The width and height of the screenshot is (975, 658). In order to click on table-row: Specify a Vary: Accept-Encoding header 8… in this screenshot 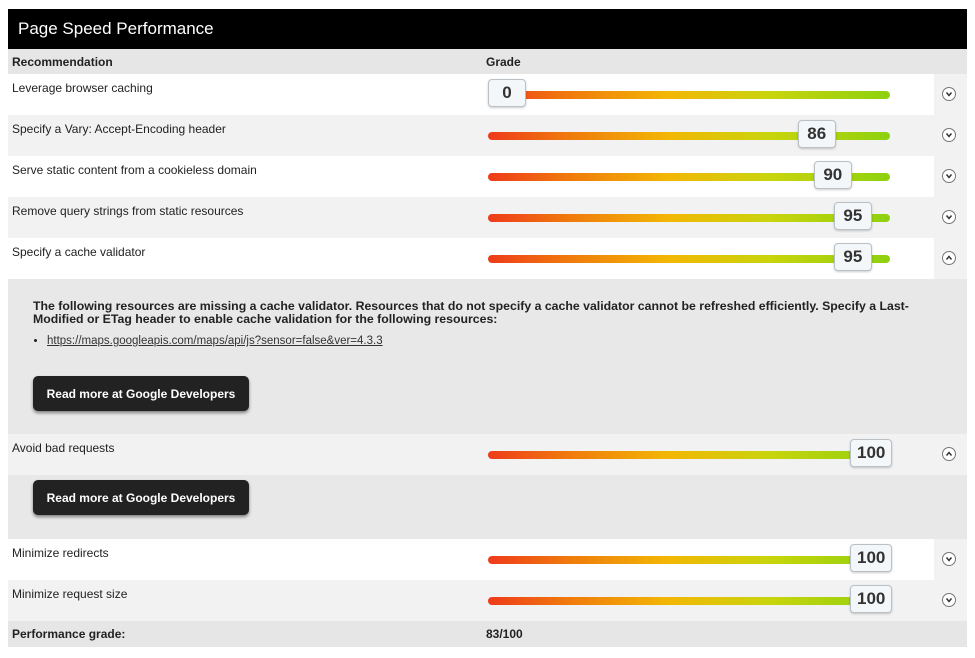, I will do `click(487, 135)`.